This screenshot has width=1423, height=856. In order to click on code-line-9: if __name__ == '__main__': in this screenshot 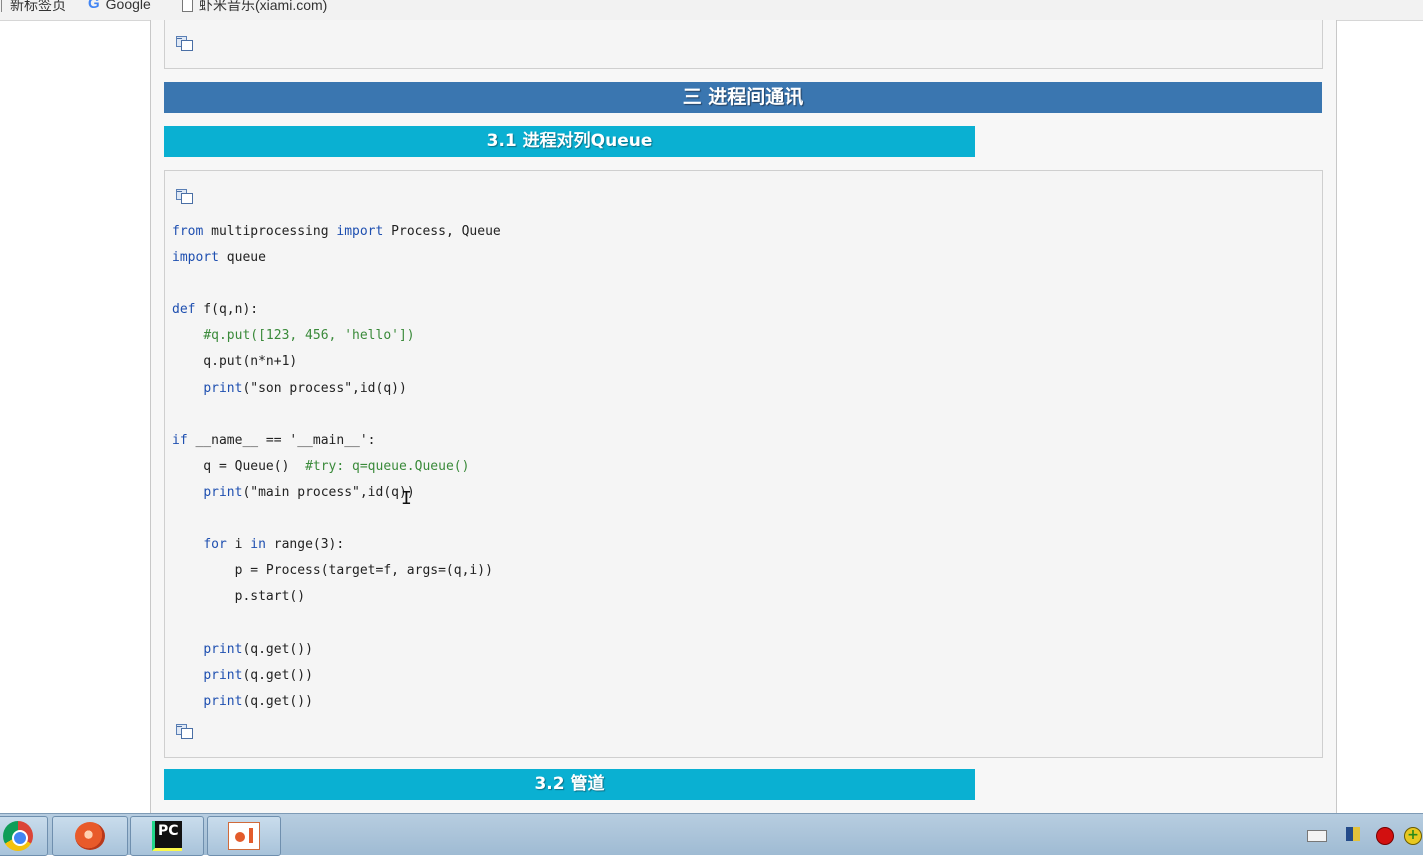, I will do `click(274, 440)`.